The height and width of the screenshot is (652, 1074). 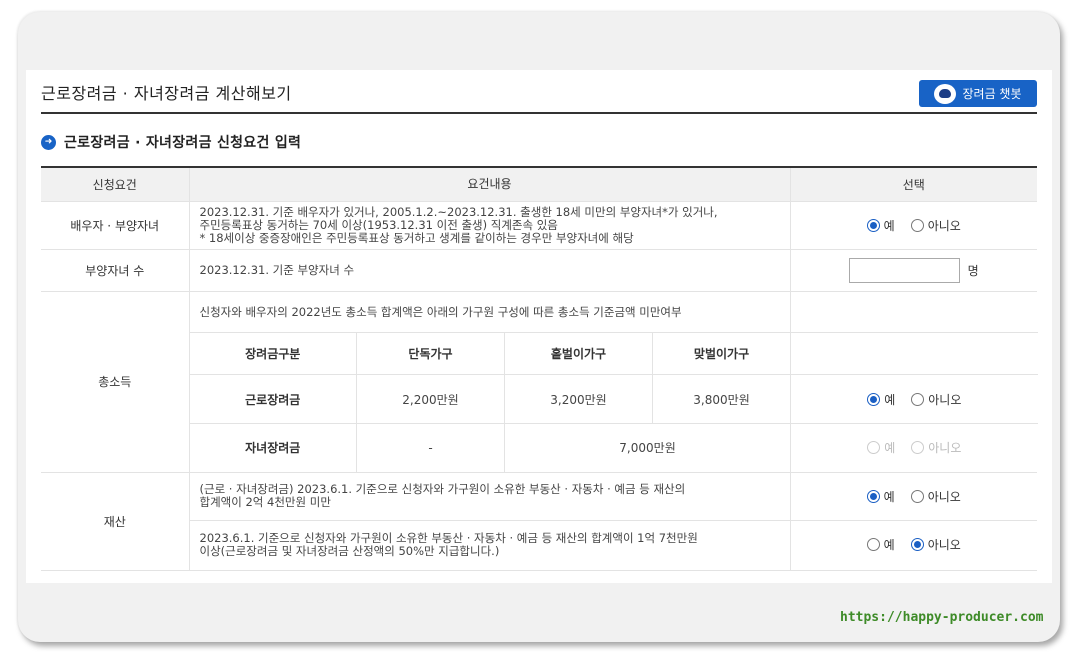 What do you see at coordinates (115, 270) in the screenshot?
I see `row-label-children: 부양자녀 수` at bounding box center [115, 270].